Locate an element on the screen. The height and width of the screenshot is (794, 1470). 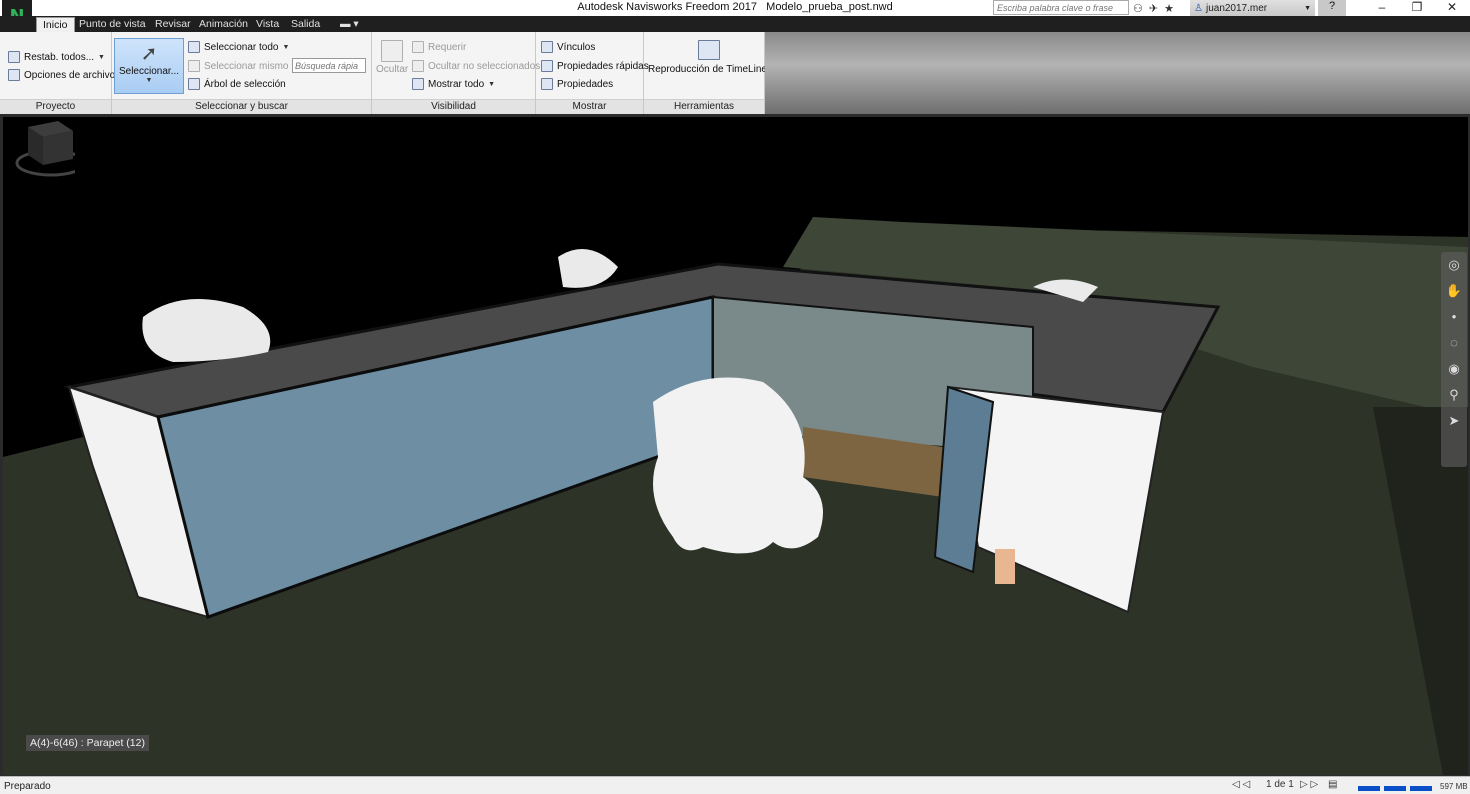
viewcube-icon is located at coordinates (39, 148).